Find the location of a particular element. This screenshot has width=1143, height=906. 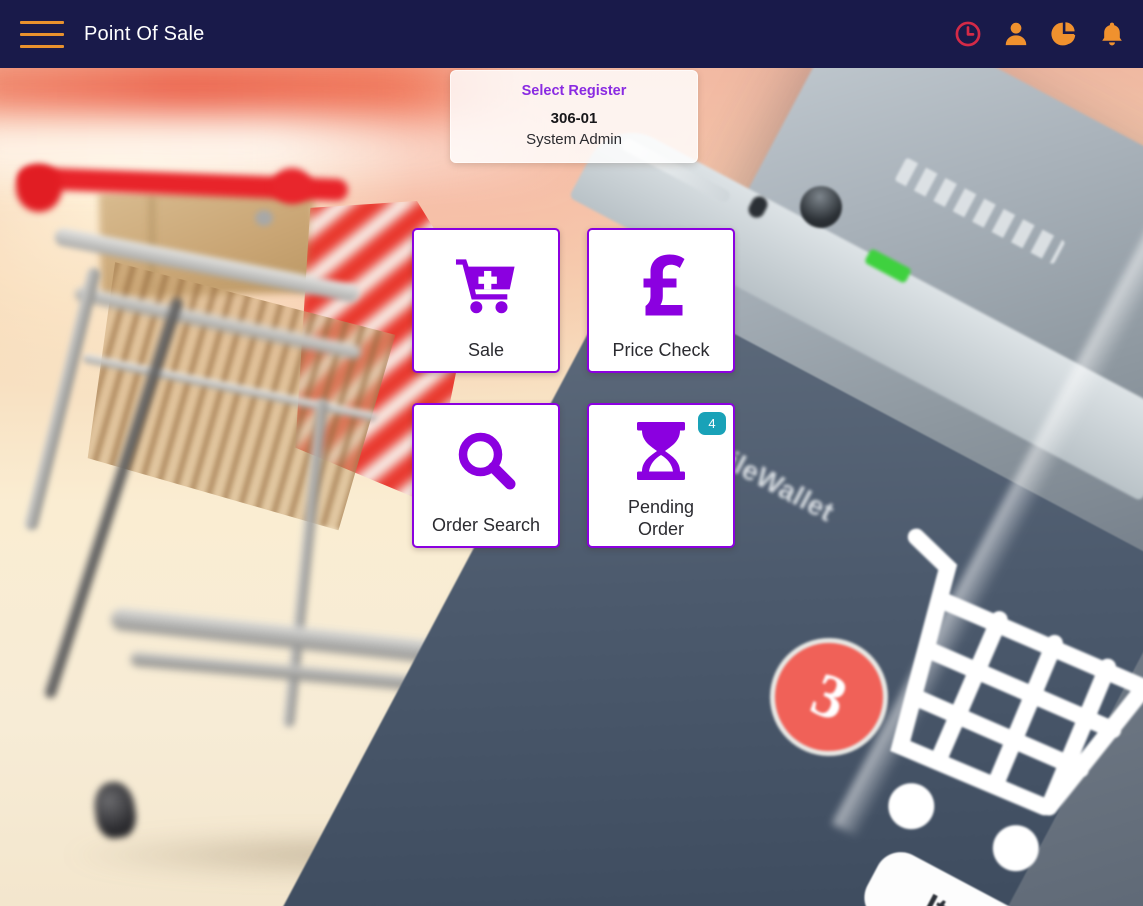

tile-label-line2: Order is located at coordinates (660, 529).